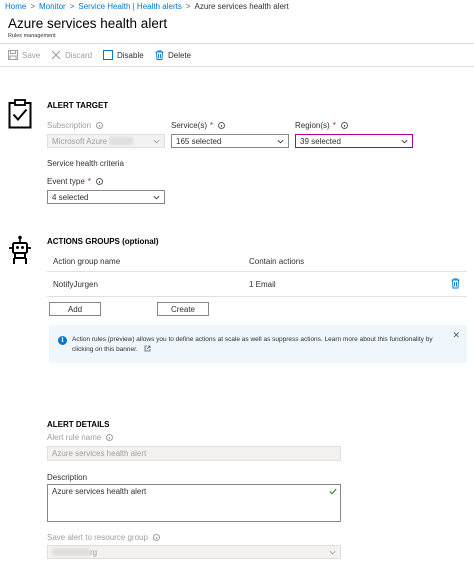  I want to click on discard-button: Discard, so click(71, 55).